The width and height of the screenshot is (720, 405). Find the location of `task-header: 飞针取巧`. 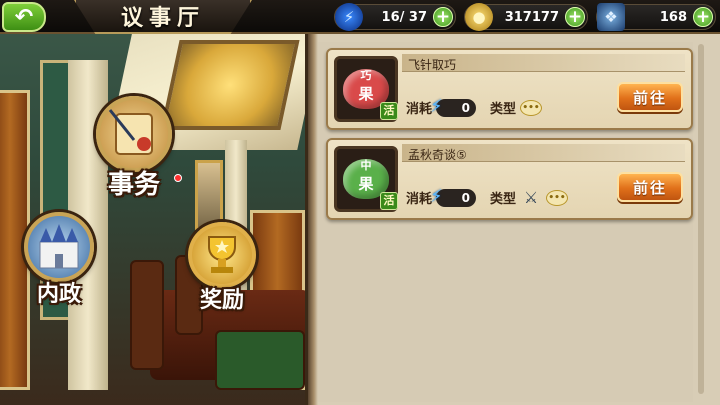

task-header: 飞针取巧 is located at coordinates (543, 63).